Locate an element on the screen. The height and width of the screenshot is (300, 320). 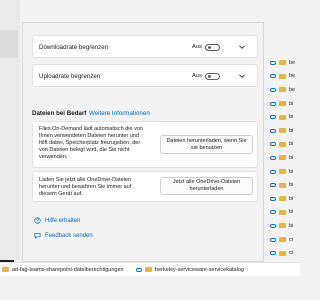
feedback-icon is located at coordinates (37, 235).